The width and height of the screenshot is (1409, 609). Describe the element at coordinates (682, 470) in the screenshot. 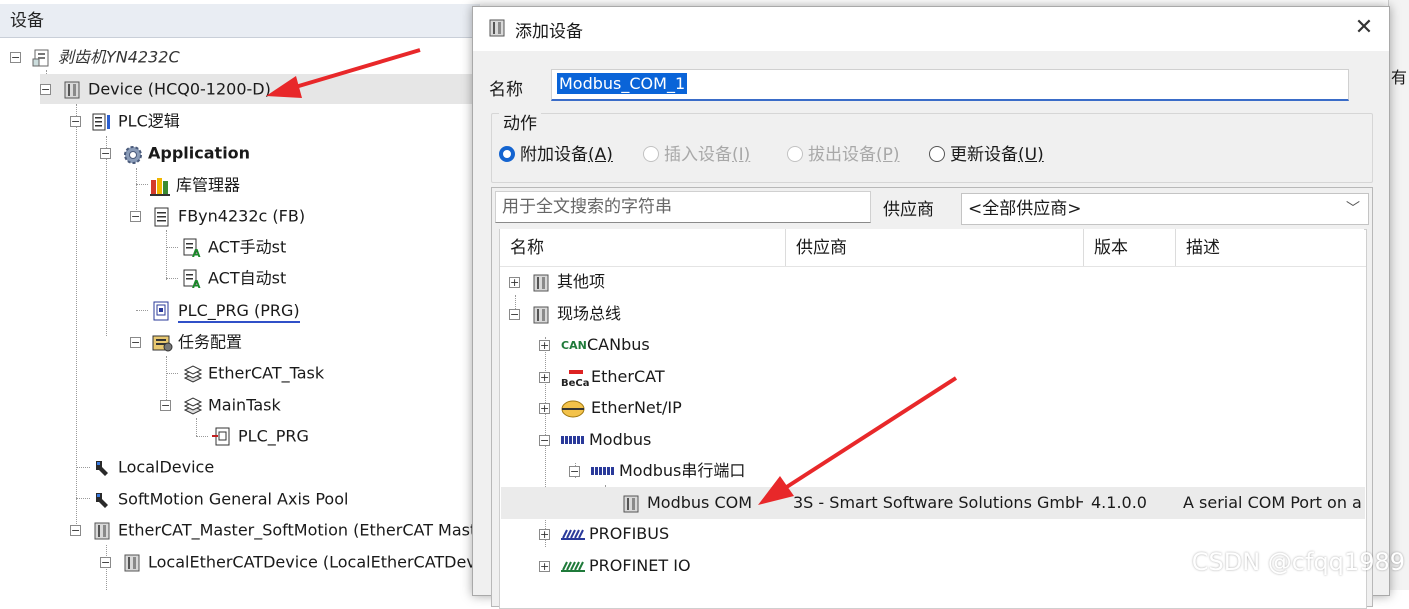

I see `device-item-label: Modbus串行端口` at that location.